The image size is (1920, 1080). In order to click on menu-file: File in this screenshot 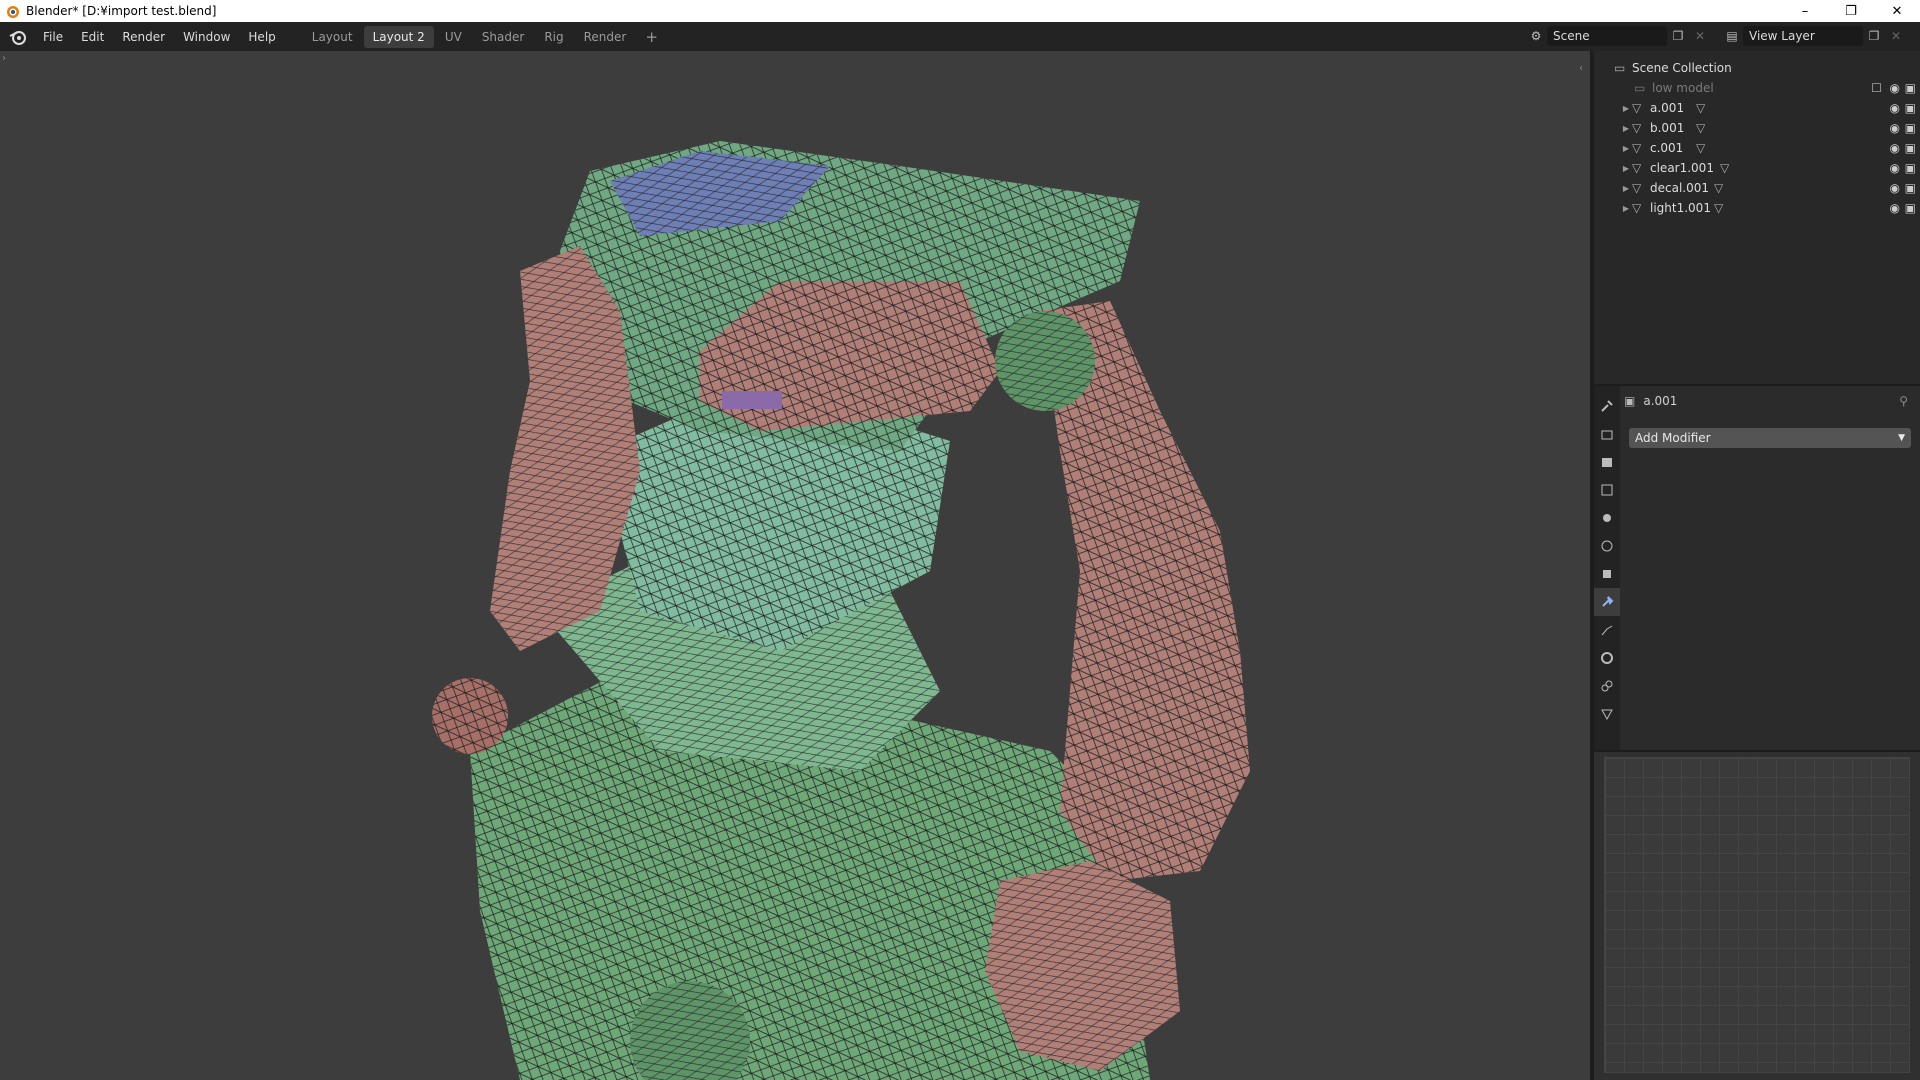, I will do `click(53, 37)`.